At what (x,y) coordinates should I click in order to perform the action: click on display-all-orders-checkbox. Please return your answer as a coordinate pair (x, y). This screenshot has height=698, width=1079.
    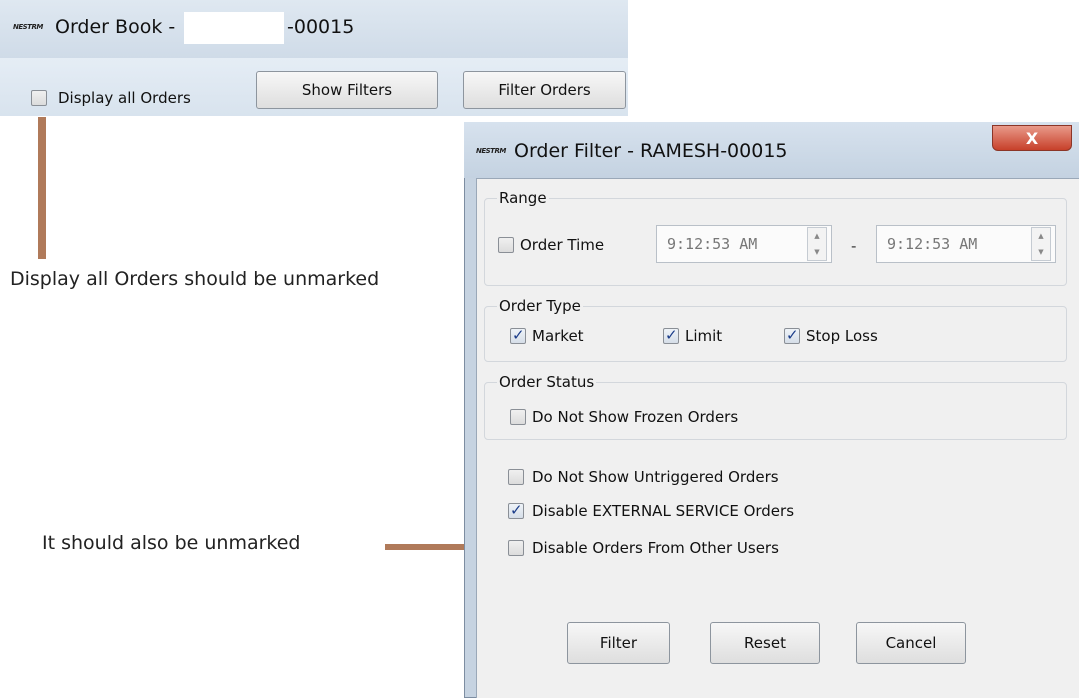
    Looking at the image, I should click on (39, 98).